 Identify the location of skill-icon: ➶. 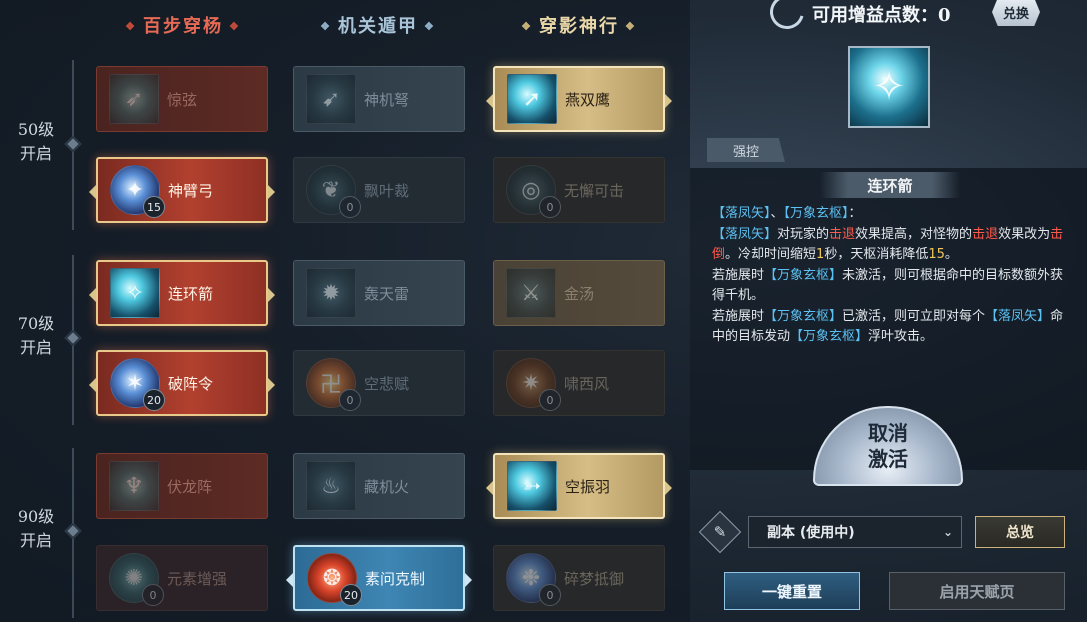
(134, 99).